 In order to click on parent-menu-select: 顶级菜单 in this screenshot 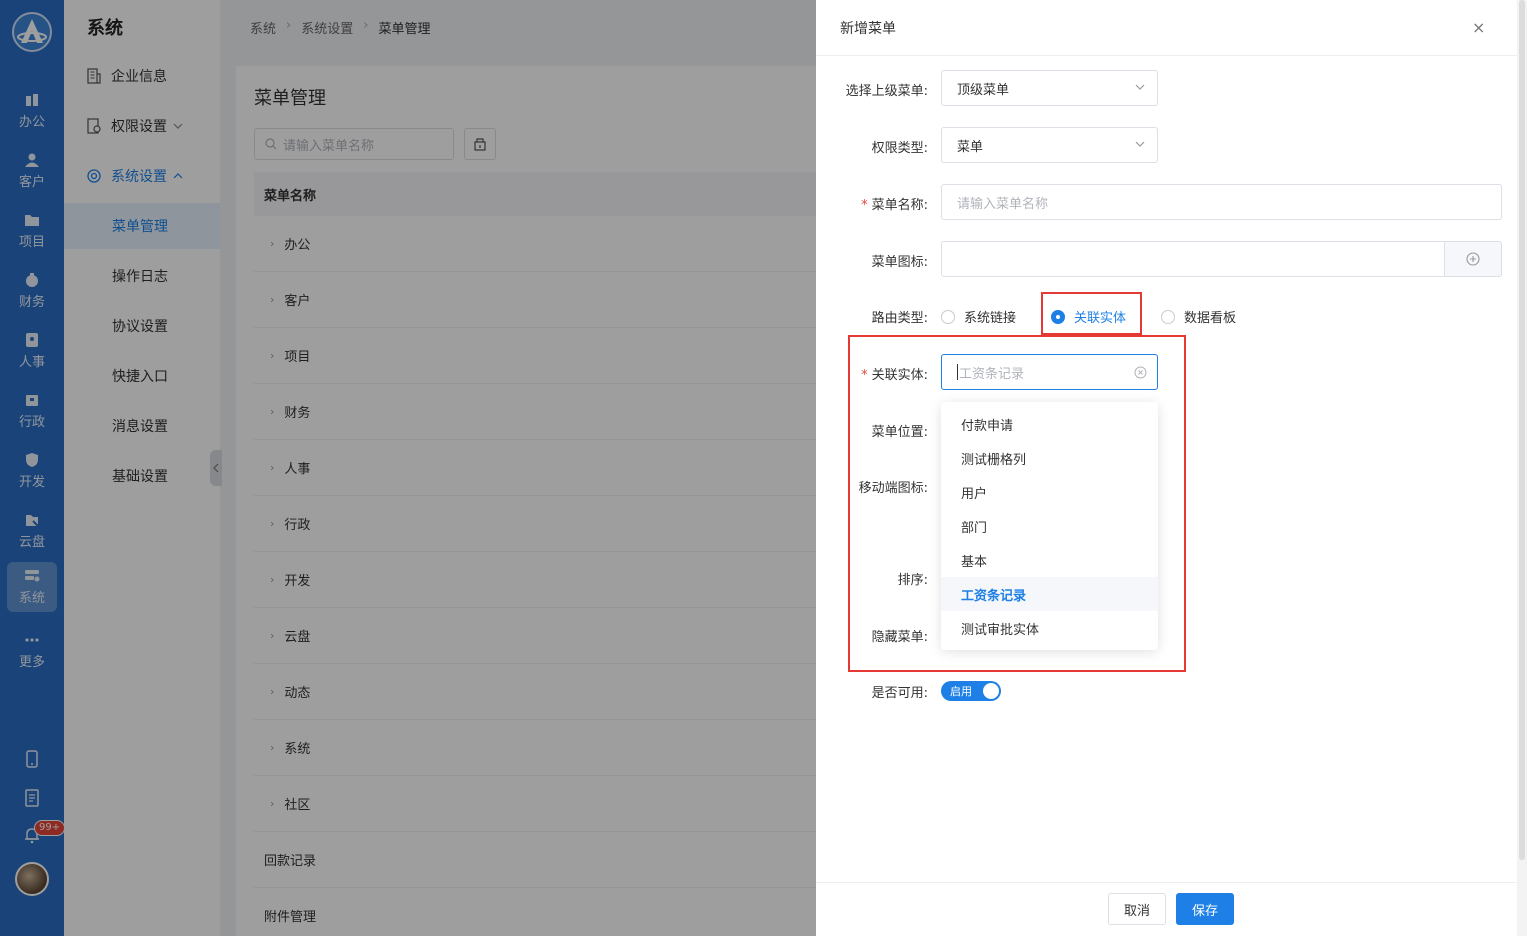, I will do `click(1049, 88)`.